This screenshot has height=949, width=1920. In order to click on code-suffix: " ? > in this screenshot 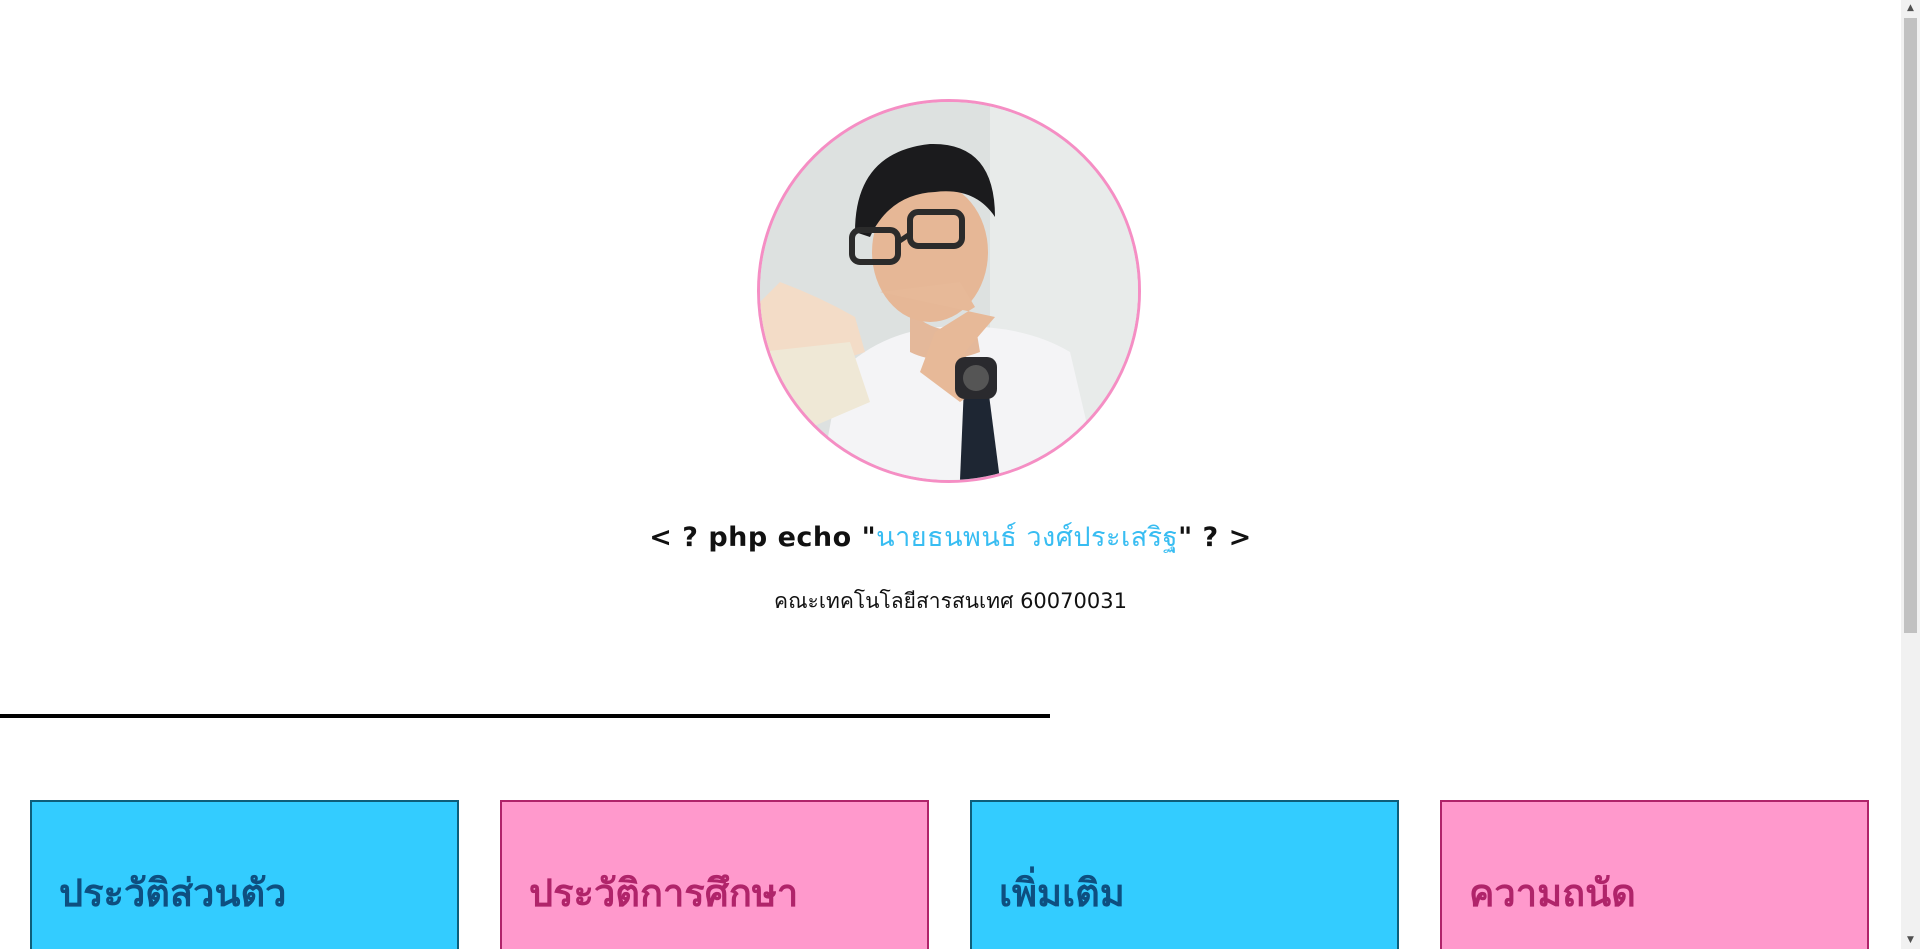, I will do `click(1215, 537)`.